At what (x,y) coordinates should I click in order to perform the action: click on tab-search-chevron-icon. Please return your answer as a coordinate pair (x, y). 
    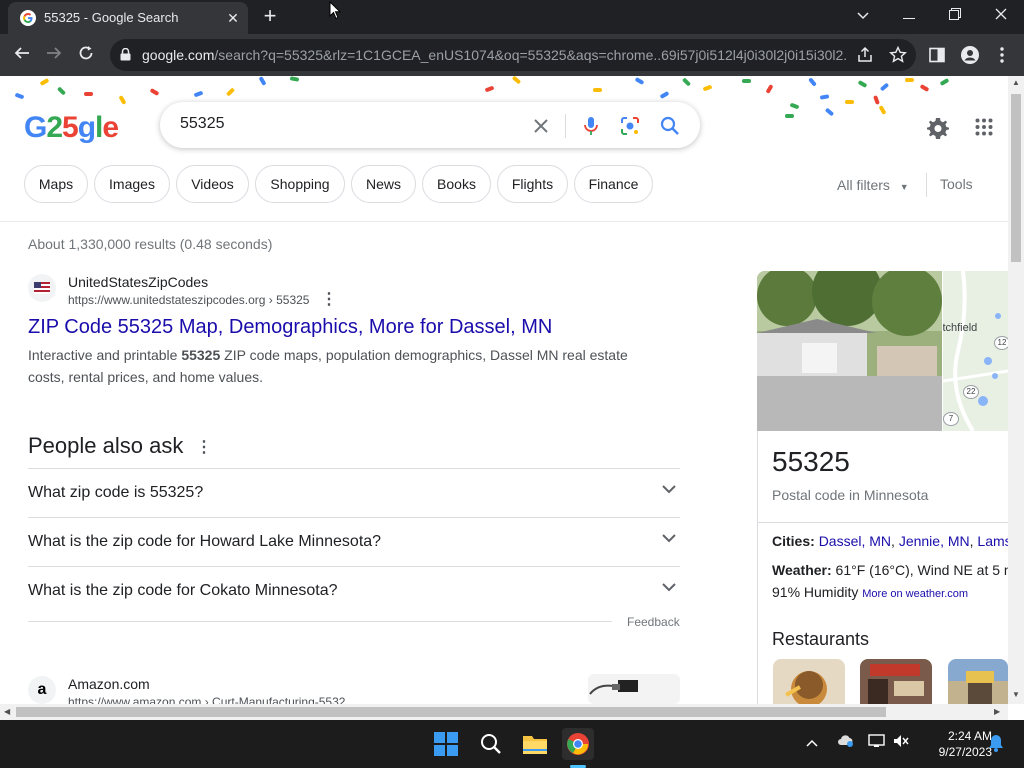
    Looking at the image, I should click on (863, 16).